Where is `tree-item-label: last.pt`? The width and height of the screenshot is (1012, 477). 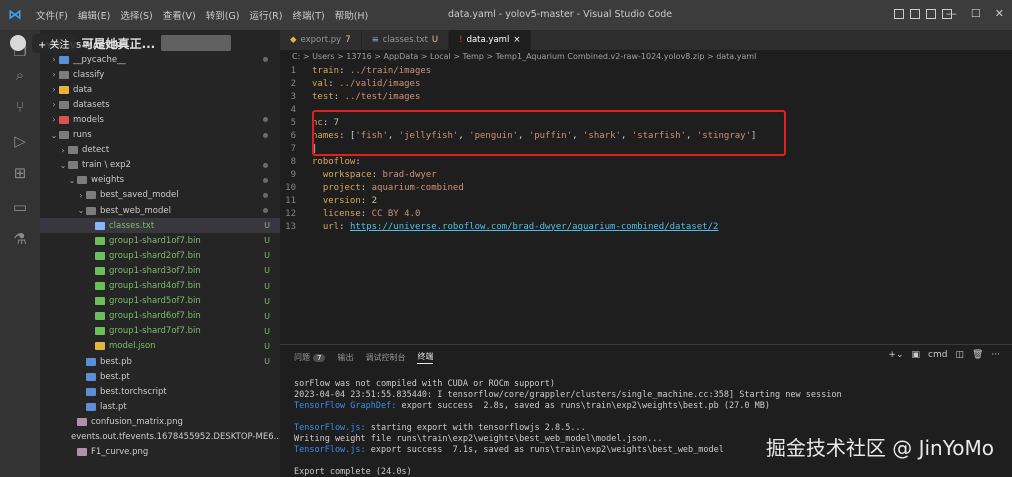 tree-item-label: last.pt is located at coordinates (113, 406).